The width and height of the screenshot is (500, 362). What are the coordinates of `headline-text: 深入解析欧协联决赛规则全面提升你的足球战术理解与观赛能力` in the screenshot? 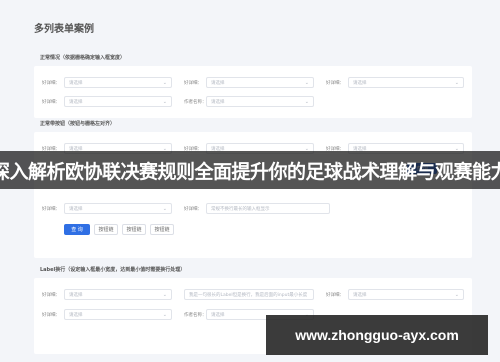 It's located at (250, 171).